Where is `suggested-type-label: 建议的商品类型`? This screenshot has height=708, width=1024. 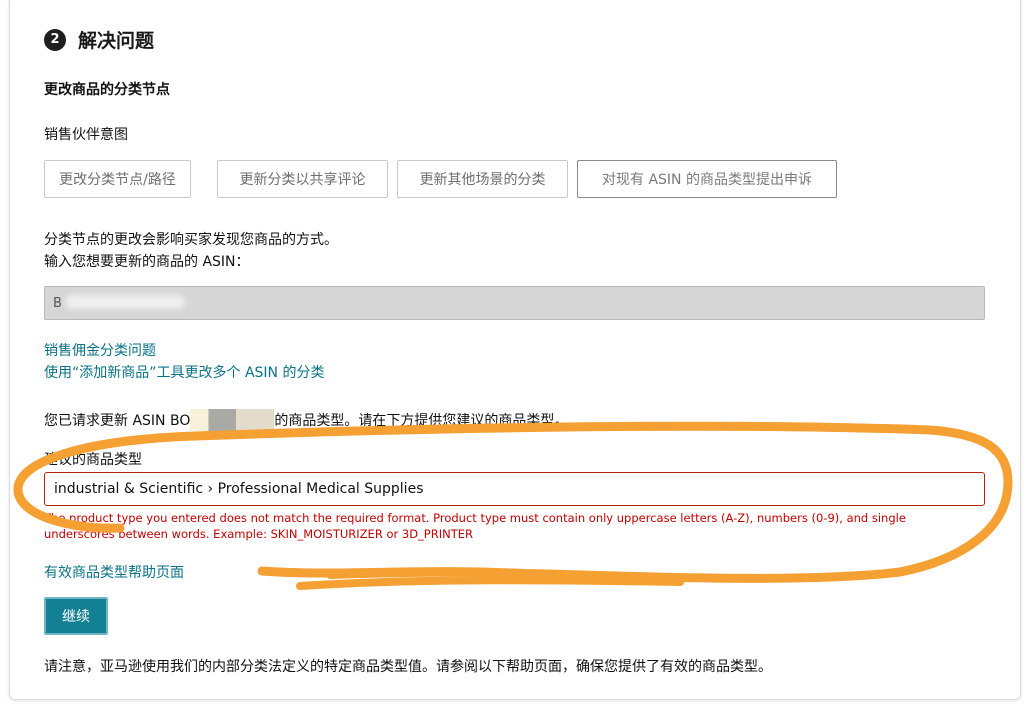
suggested-type-label: 建议的商品类型 is located at coordinates (93, 460).